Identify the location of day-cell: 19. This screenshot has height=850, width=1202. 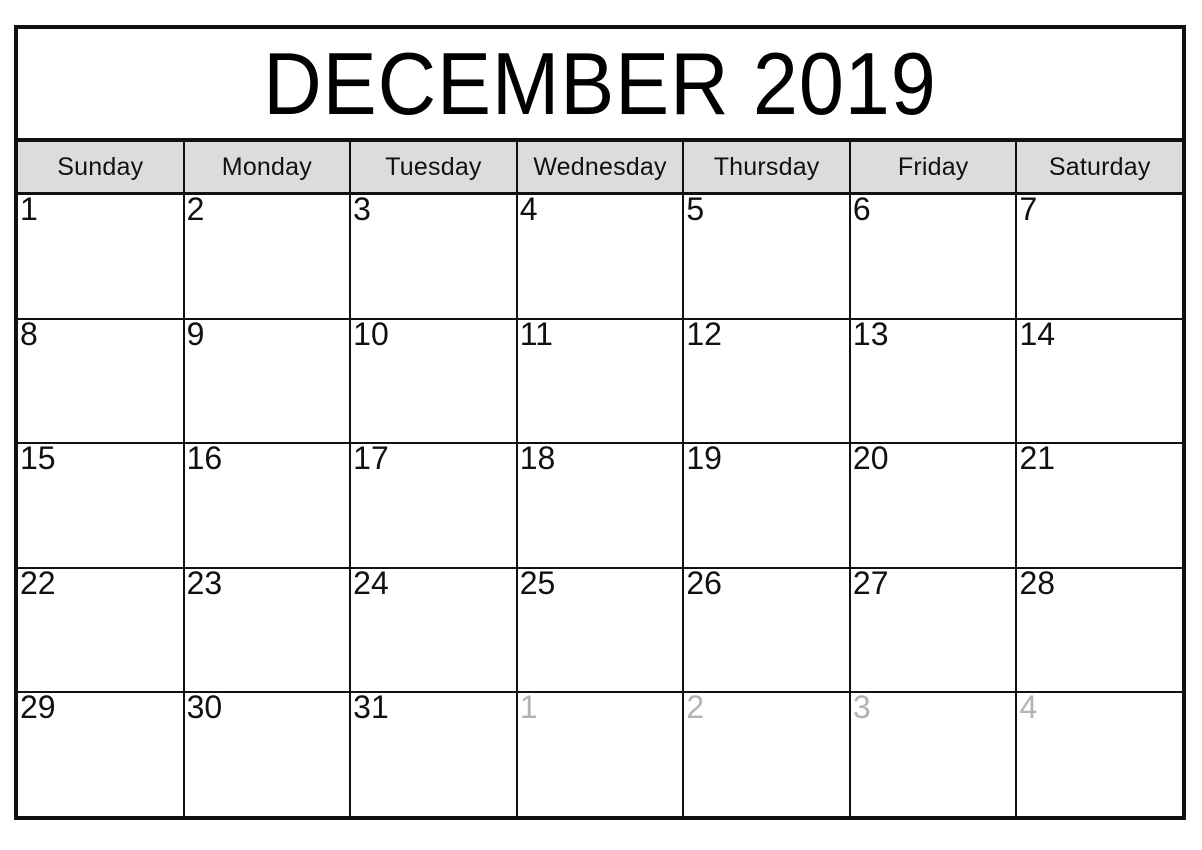
(767, 505).